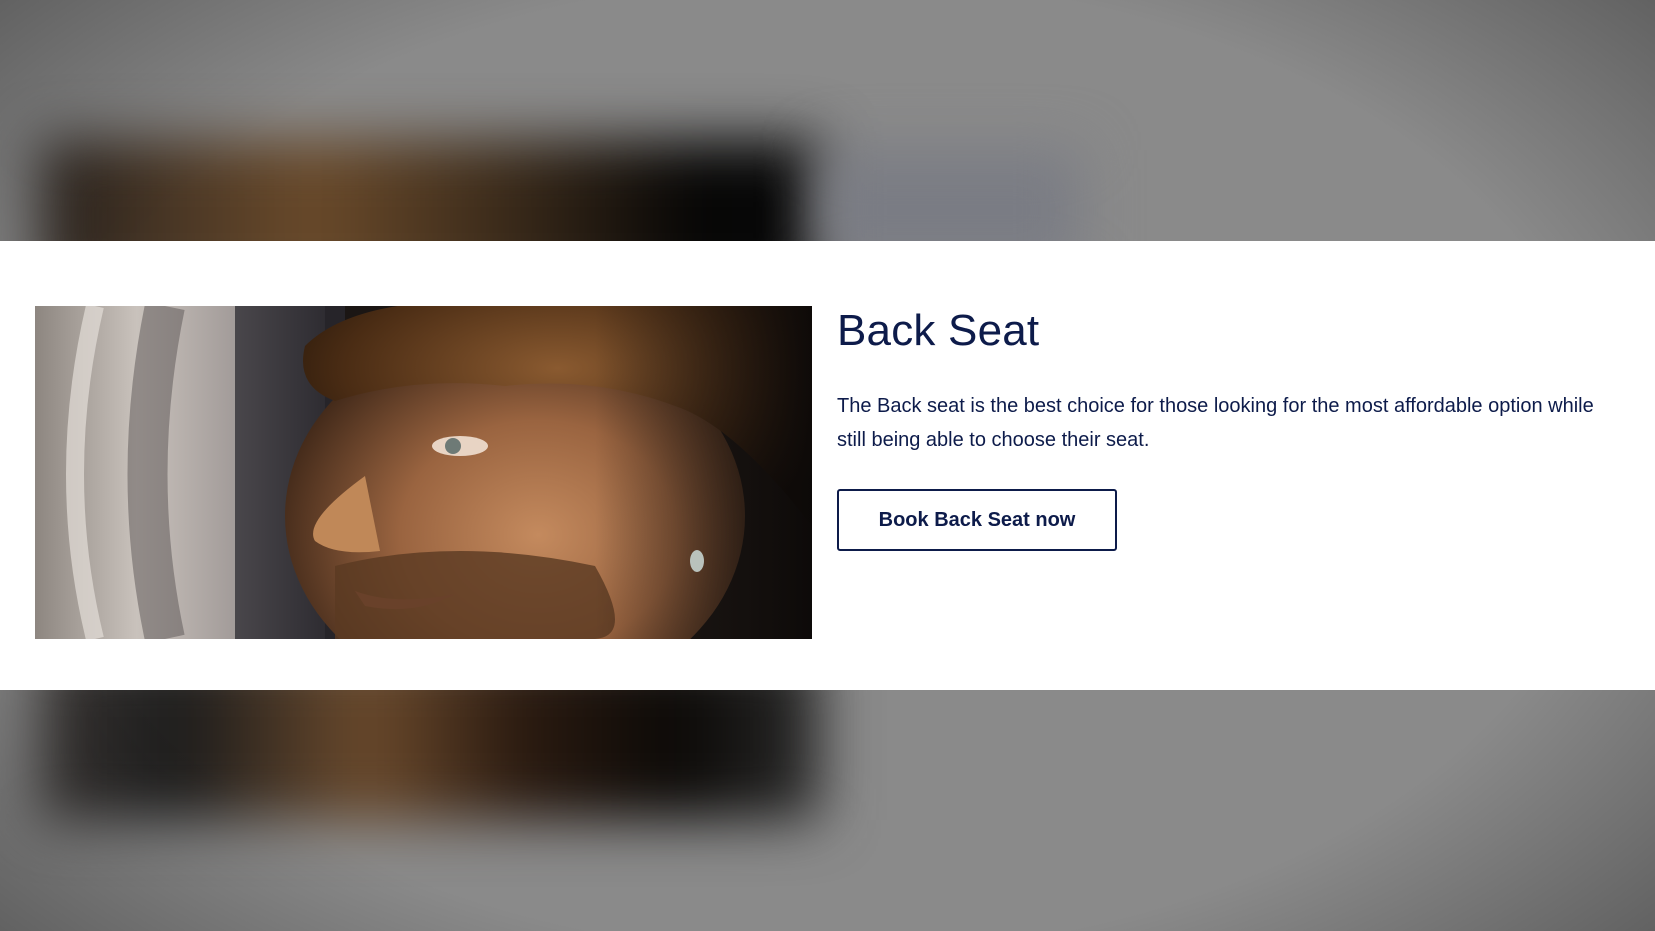 This screenshot has width=1655, height=931. Describe the element at coordinates (938, 330) in the screenshot. I see `seat-title: Back Seat` at that location.